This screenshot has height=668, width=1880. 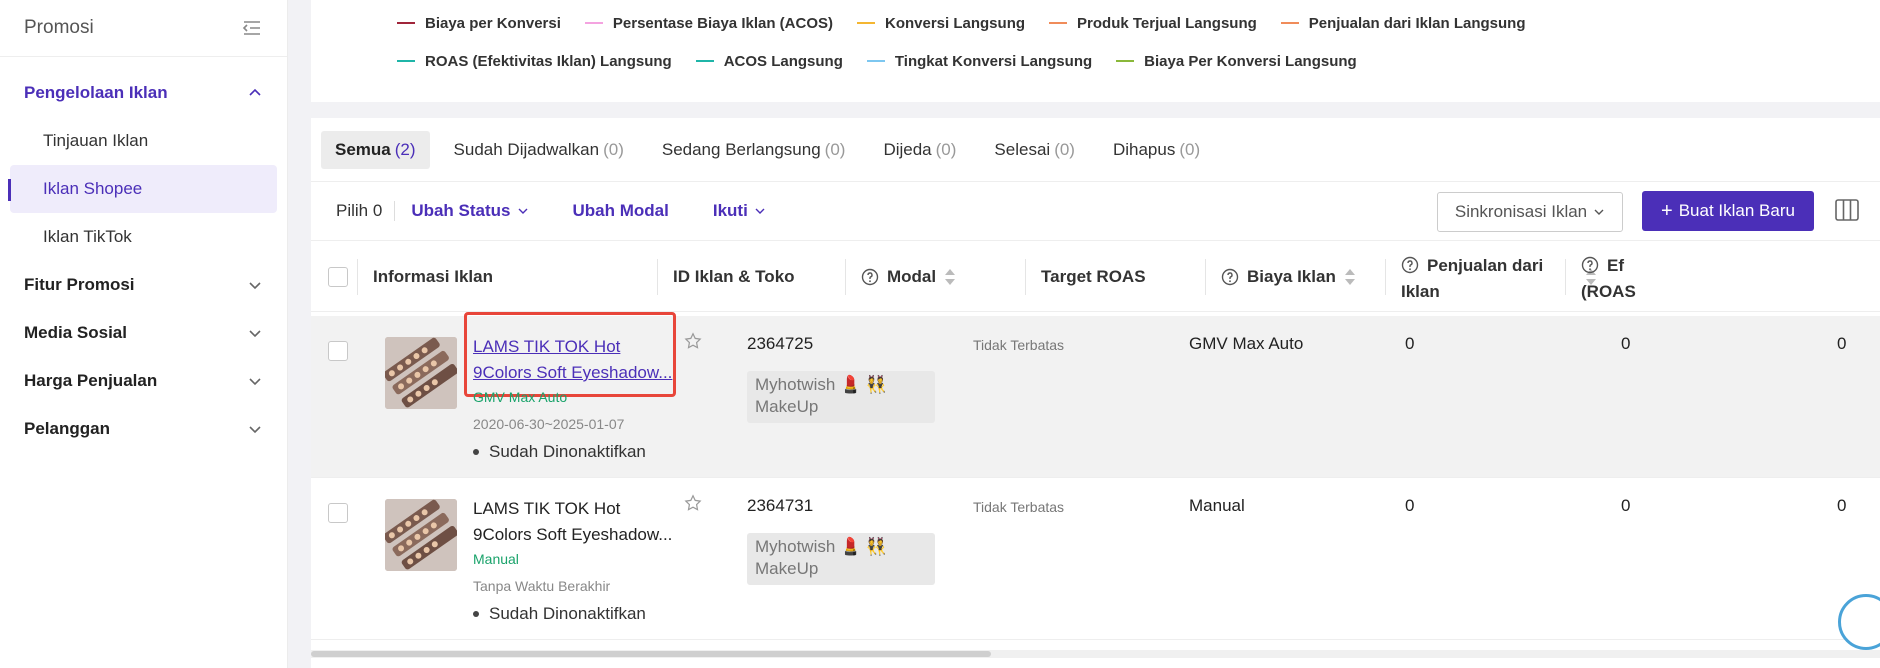 I want to click on legend-label: Produk Terjual Langsung, so click(x=1167, y=23).